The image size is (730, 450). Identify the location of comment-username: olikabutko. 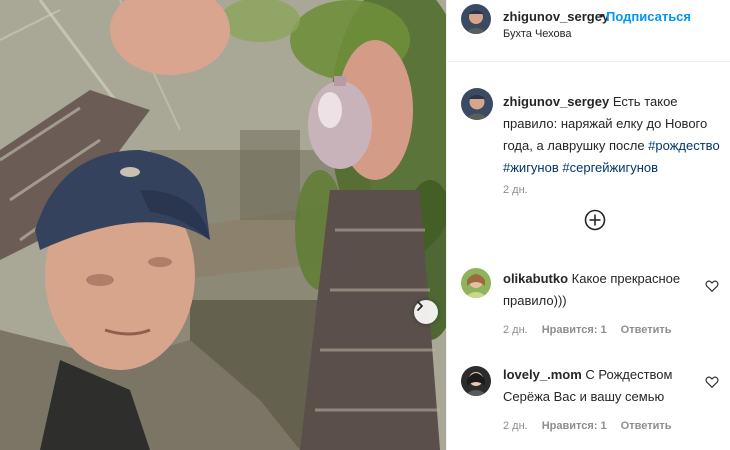
(535, 278).